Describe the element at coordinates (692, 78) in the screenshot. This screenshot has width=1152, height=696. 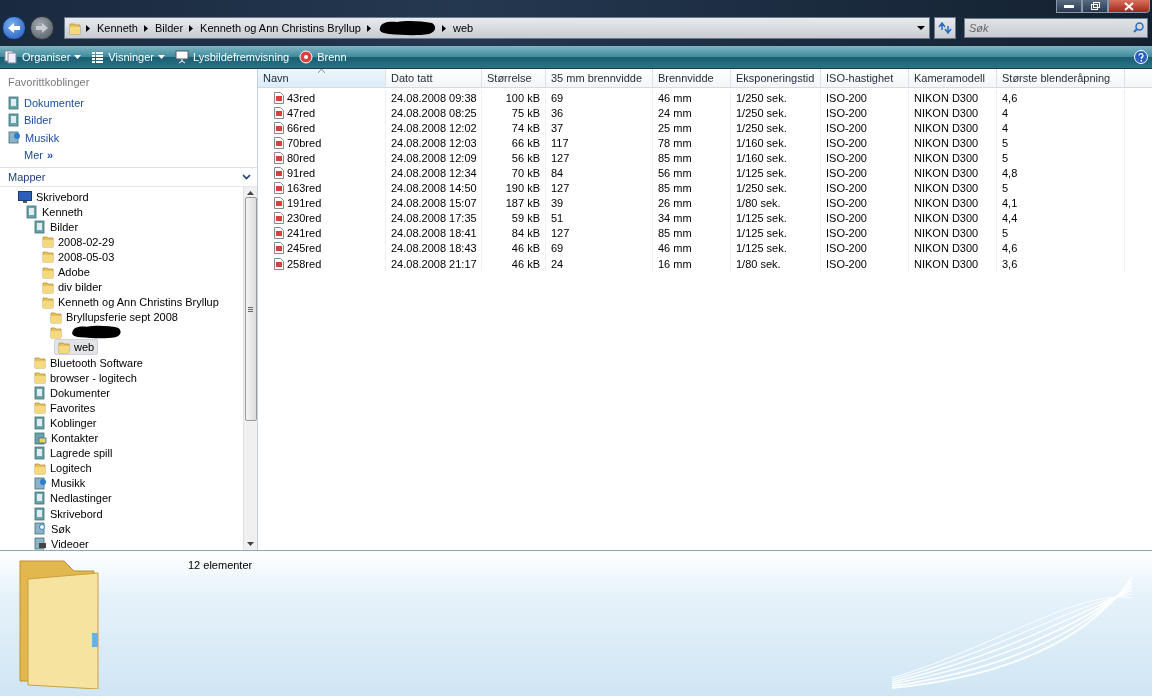
I see `column-header: Brennvidde` at that location.